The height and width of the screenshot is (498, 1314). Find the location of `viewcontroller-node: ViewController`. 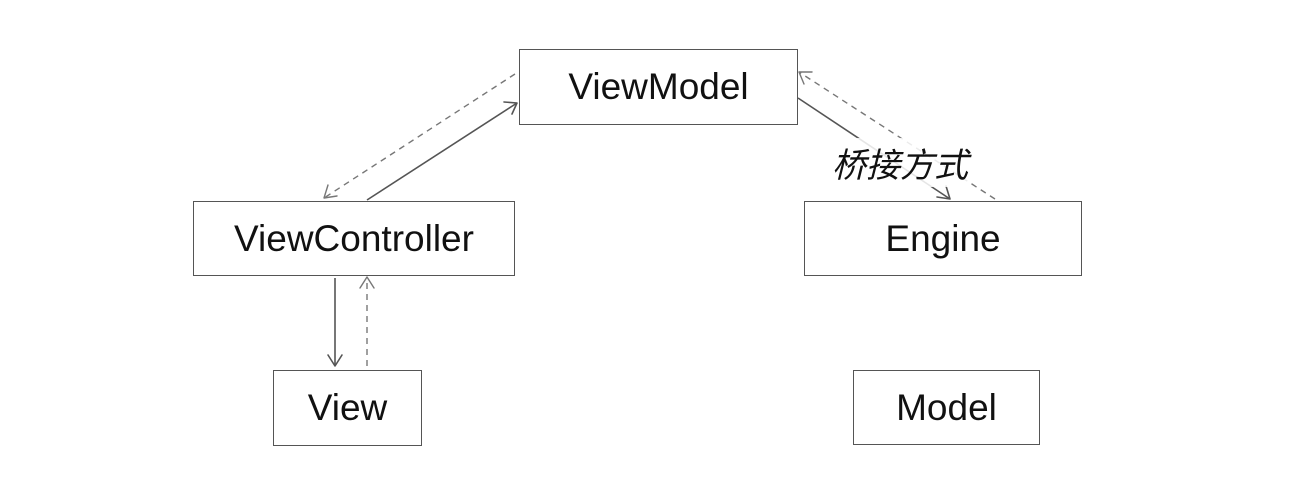

viewcontroller-node: ViewController is located at coordinates (354, 238).